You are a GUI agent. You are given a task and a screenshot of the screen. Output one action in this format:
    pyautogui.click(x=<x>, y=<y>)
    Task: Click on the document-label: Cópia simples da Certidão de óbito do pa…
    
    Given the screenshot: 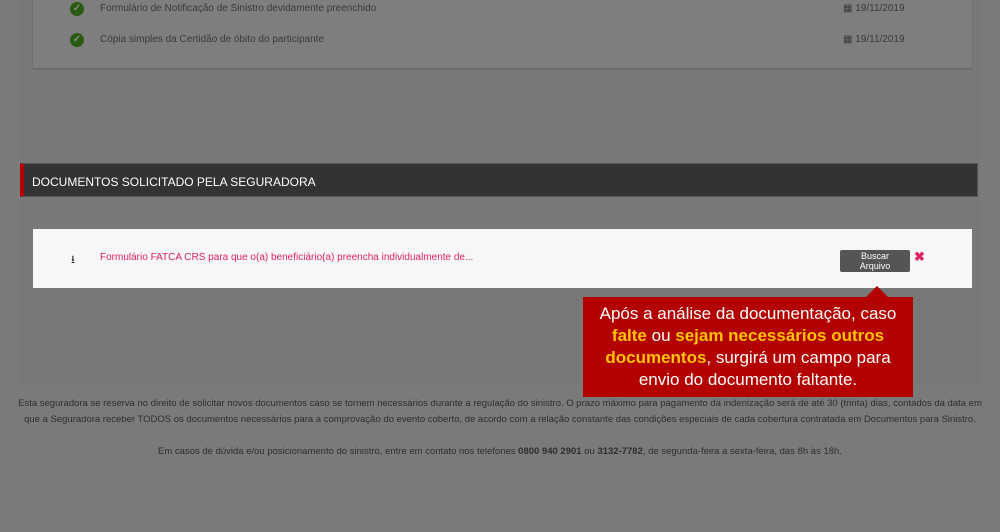 What is the action you would take?
    pyautogui.click(x=212, y=39)
    